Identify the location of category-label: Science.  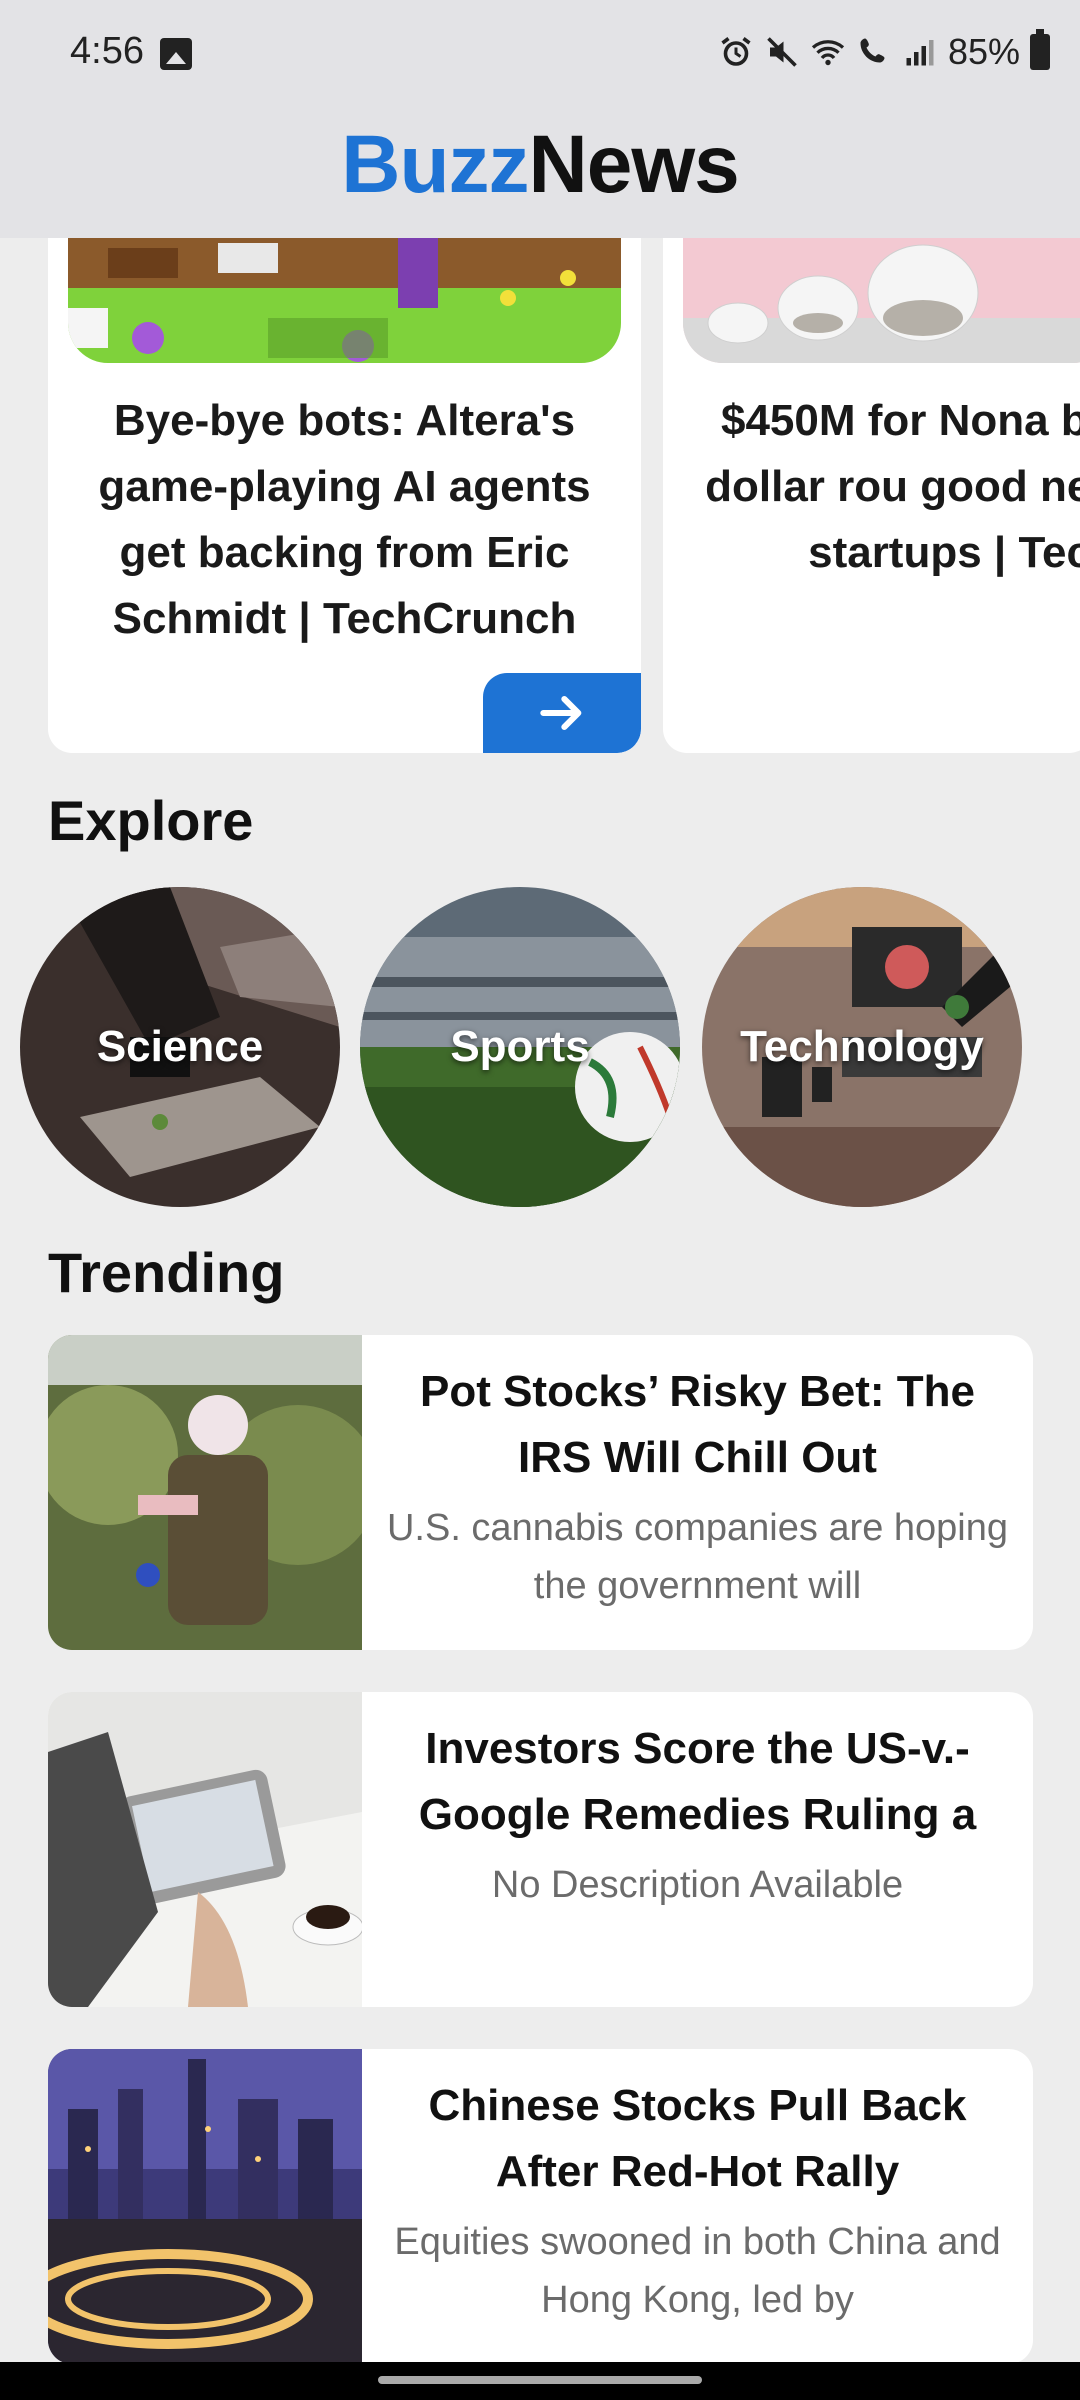
(180, 1046).